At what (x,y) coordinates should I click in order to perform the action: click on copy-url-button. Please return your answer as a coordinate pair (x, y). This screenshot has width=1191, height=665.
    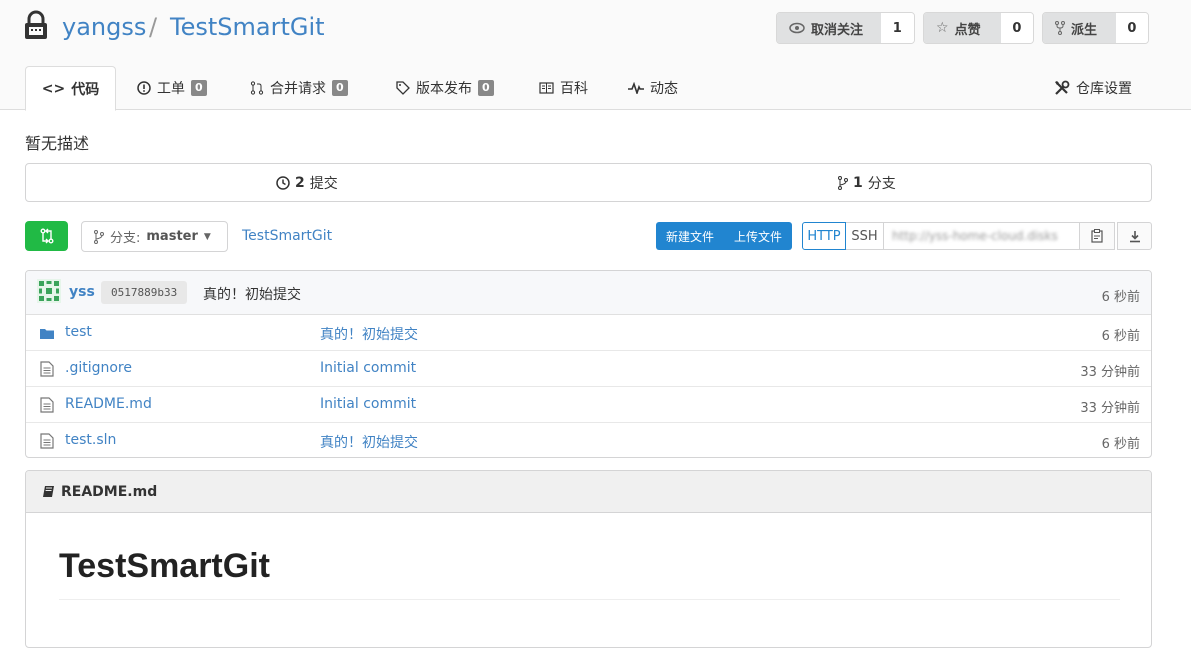
    Looking at the image, I should click on (1097, 236).